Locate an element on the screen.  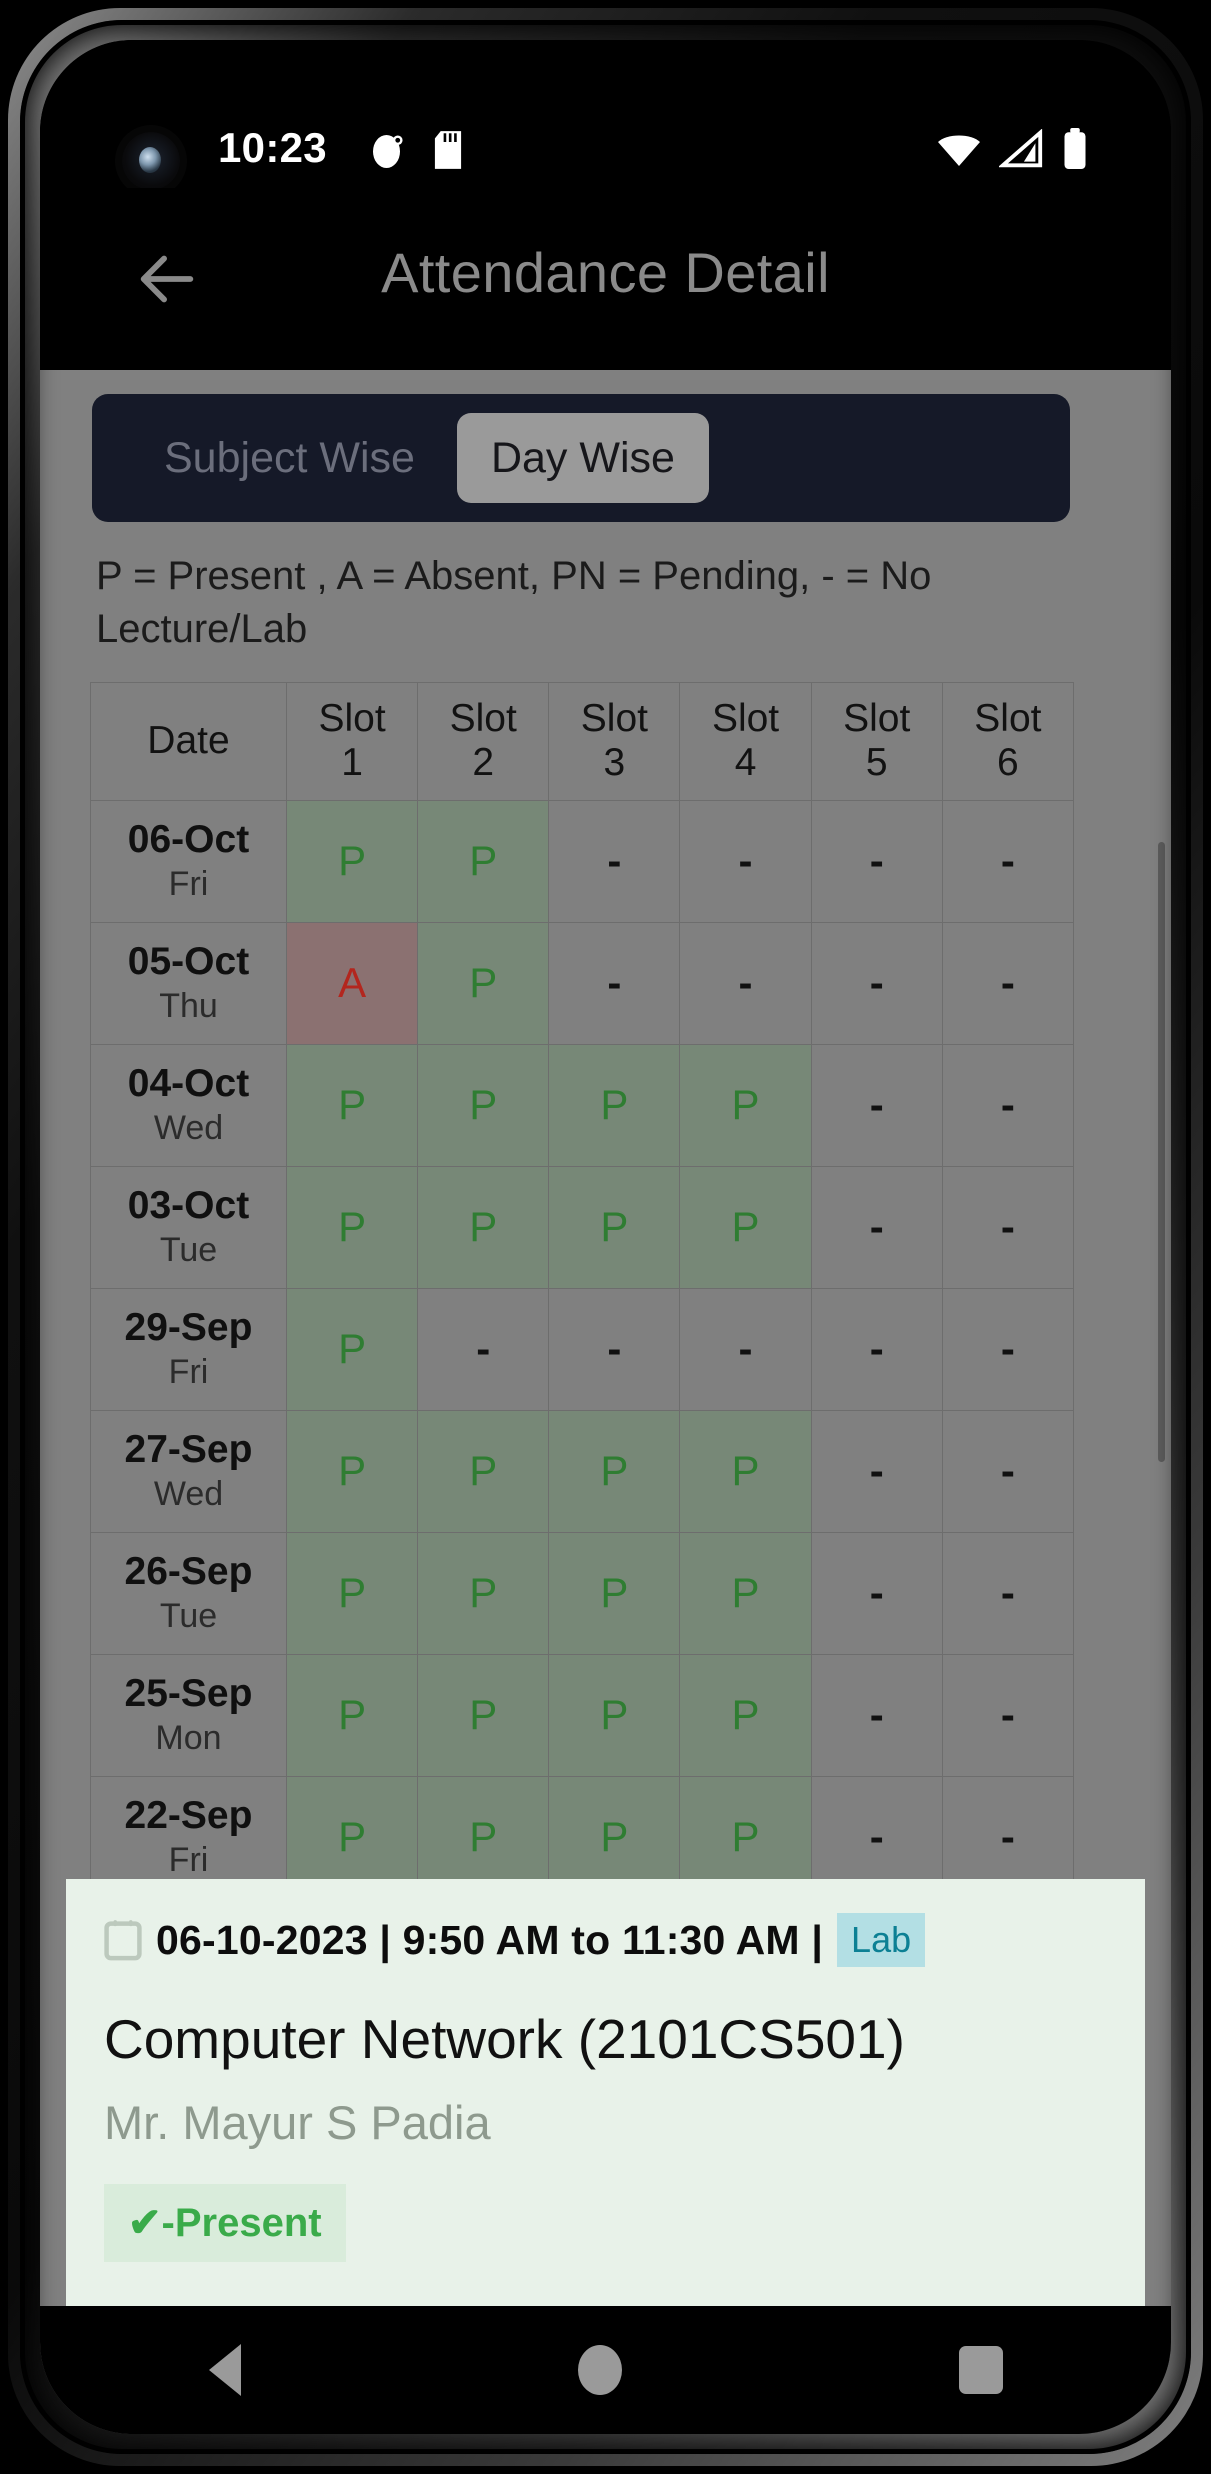
cell-slot-2: - is located at coordinates (483, 1349).